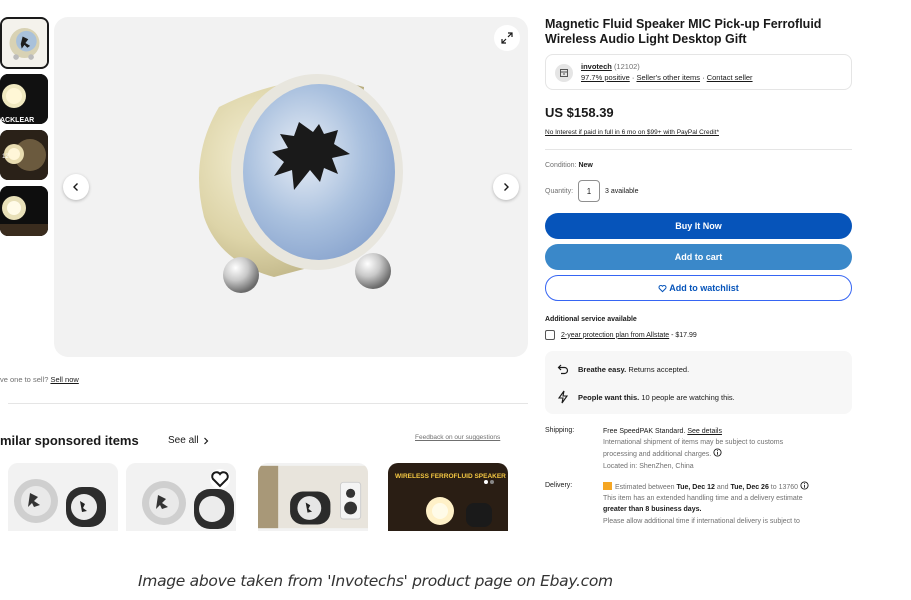 The image size is (911, 600). Describe the element at coordinates (695, 487) in the screenshot. I see `delivery-date-start: Tue, Dec 12` at that location.